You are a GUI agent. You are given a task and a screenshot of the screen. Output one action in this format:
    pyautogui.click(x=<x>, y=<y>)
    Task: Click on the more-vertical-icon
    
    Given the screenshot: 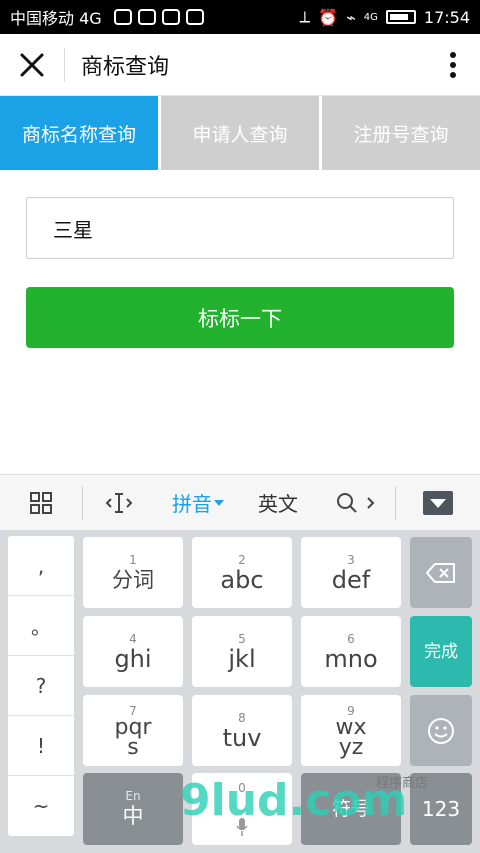 What is the action you would take?
    pyautogui.click(x=453, y=64)
    